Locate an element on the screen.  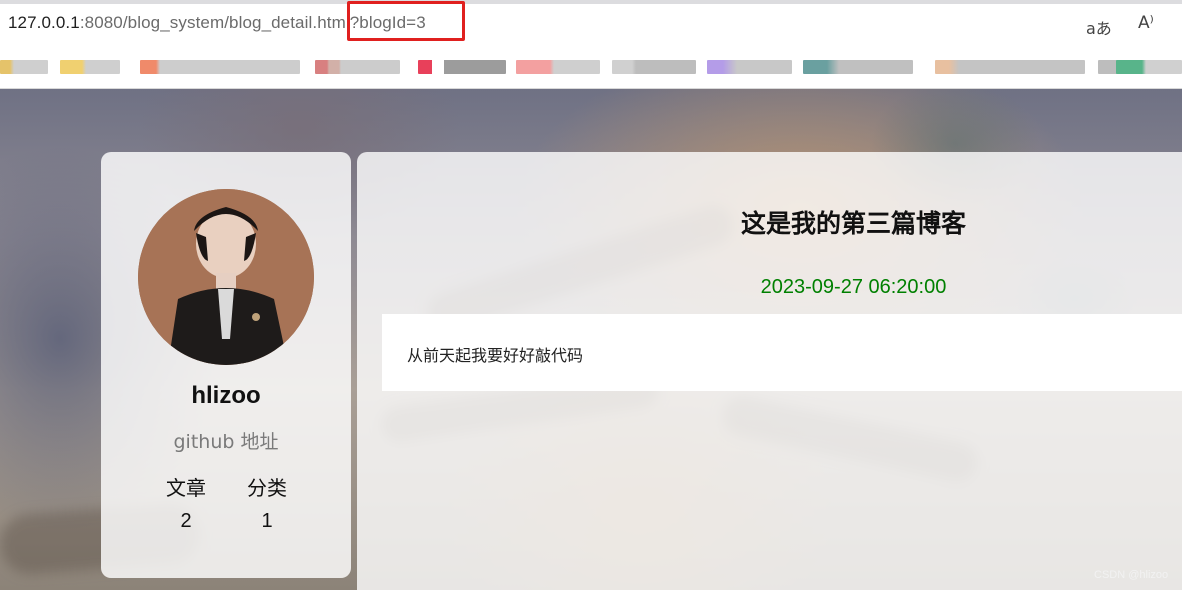
blog-date: 2023-09-27 06:20:00 is located at coordinates (853, 287).